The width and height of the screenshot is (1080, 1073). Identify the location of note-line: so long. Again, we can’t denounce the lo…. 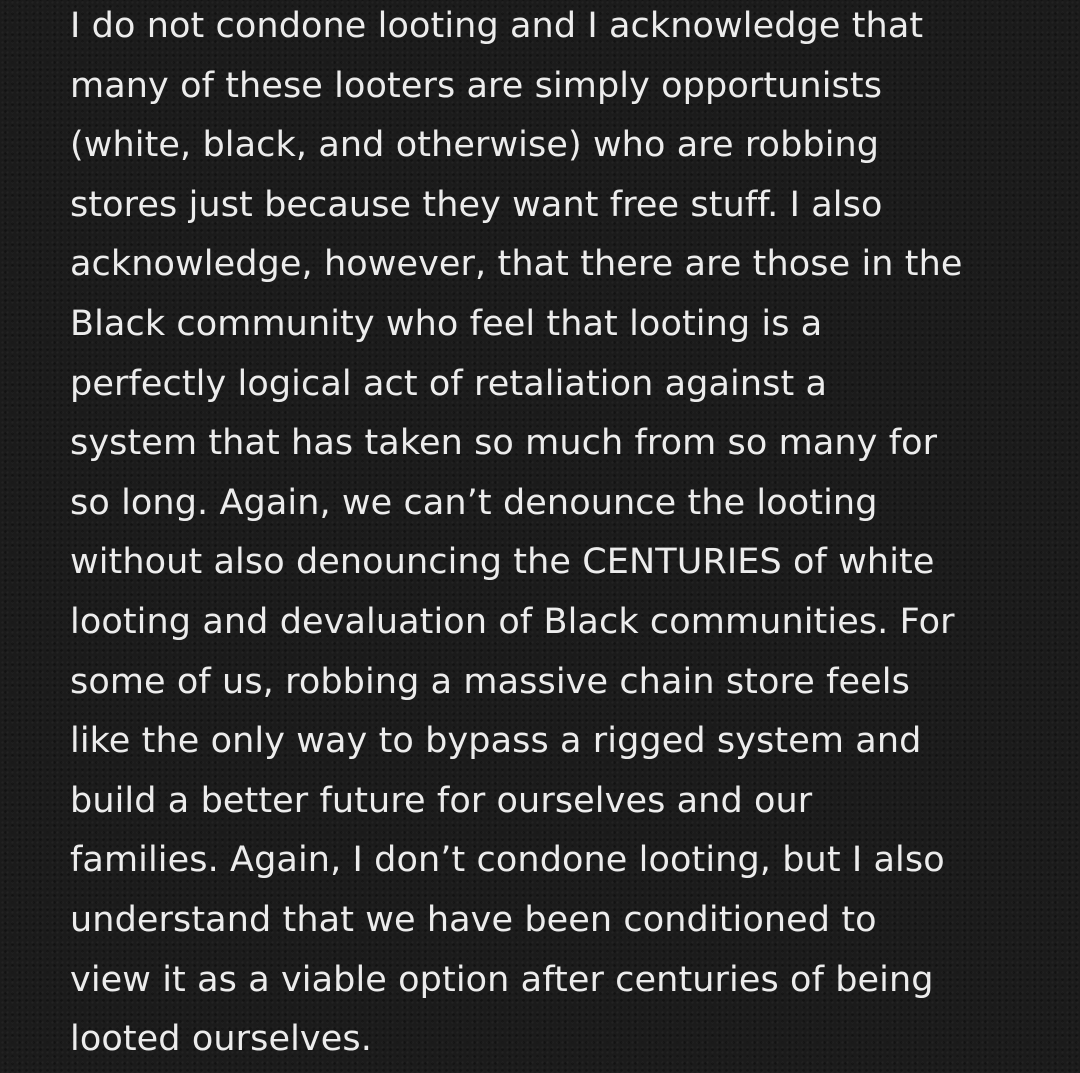
(474, 502).